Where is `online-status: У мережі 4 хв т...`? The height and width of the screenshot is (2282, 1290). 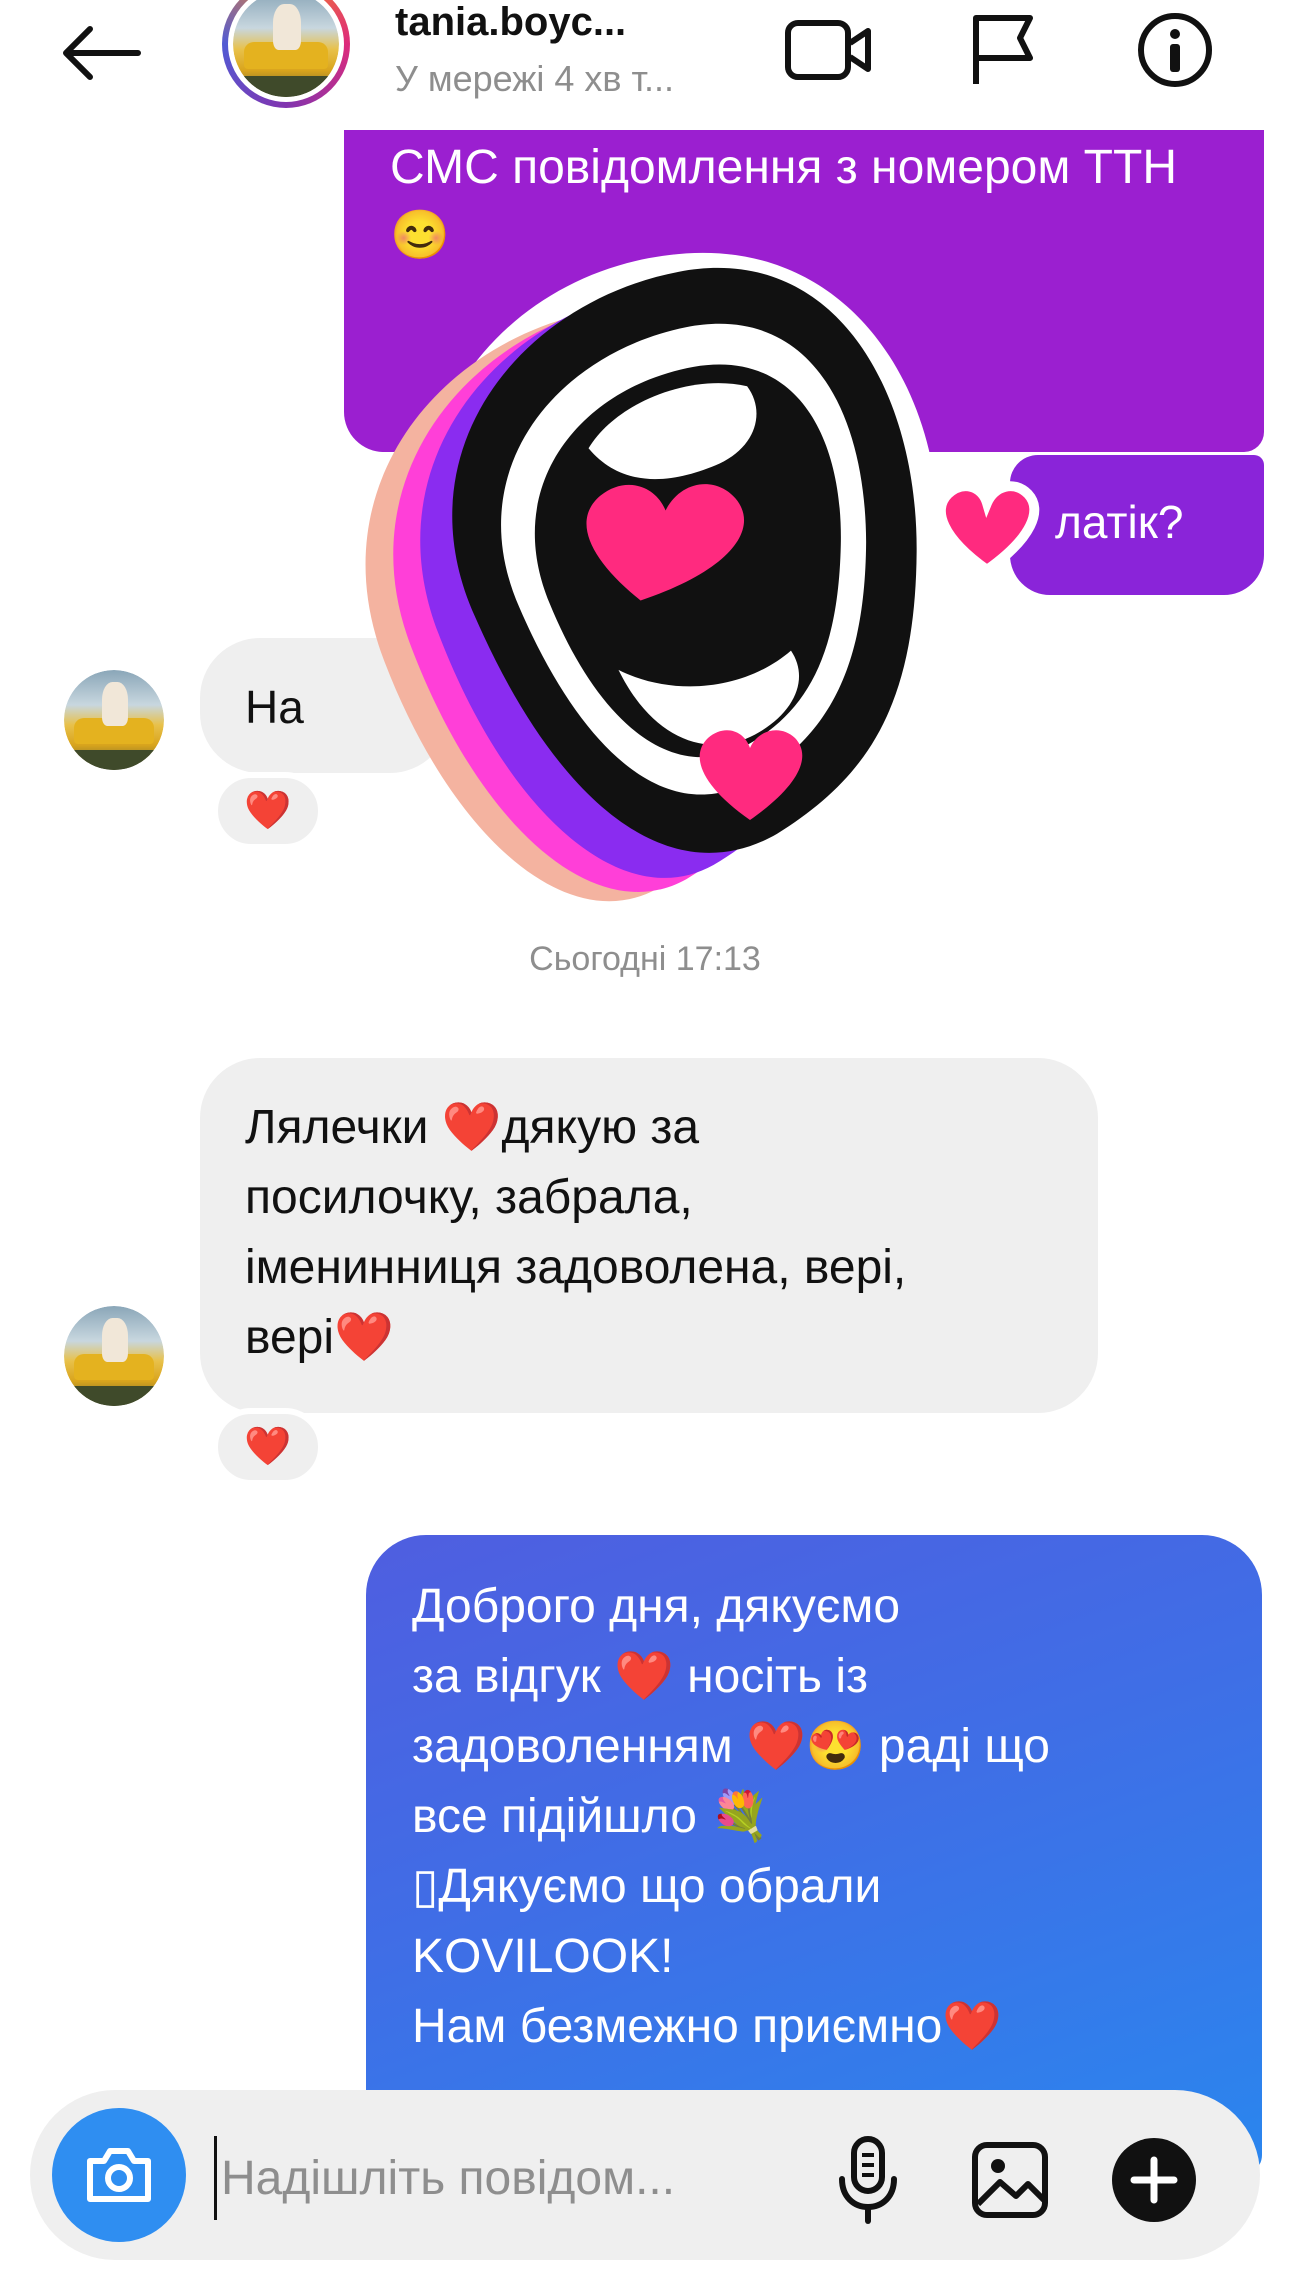
online-status: У мережі 4 хв т... is located at coordinates (535, 78).